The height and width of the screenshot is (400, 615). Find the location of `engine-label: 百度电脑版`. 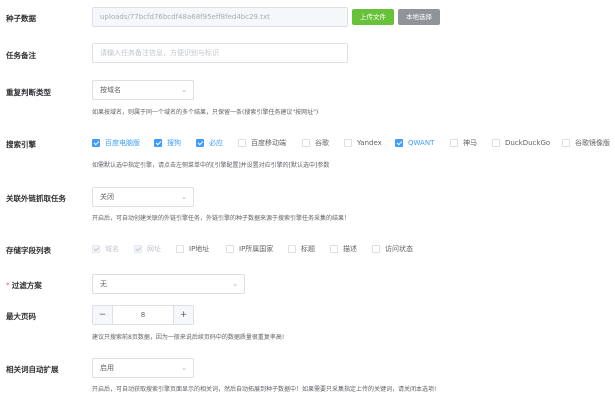

engine-label: 百度电脑版 is located at coordinates (122, 143).